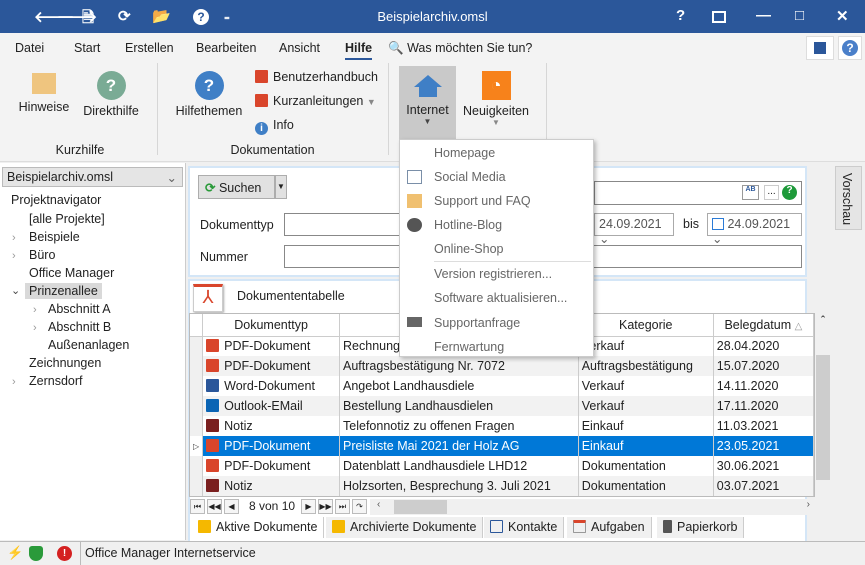 The width and height of the screenshot is (865, 565). Describe the element at coordinates (308, 506) in the screenshot. I see `next-record-button: ▶` at that location.